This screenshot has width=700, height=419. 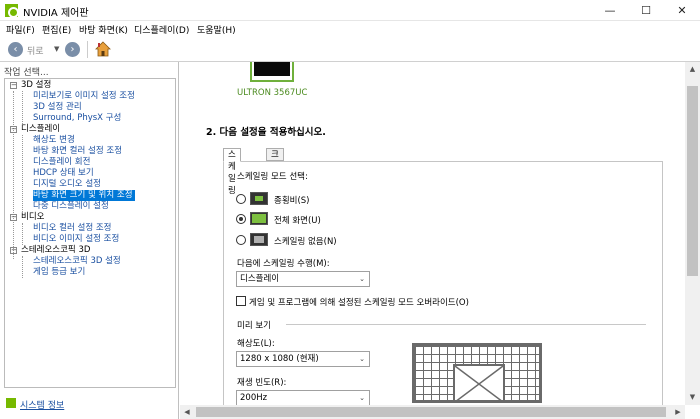 What do you see at coordinates (350, 29) in the screenshot?
I see `menu-bar: 파일(F) 편집(E) 바탕 화면(K) 디스플레이(D) 도움말(H)` at bounding box center [350, 29].